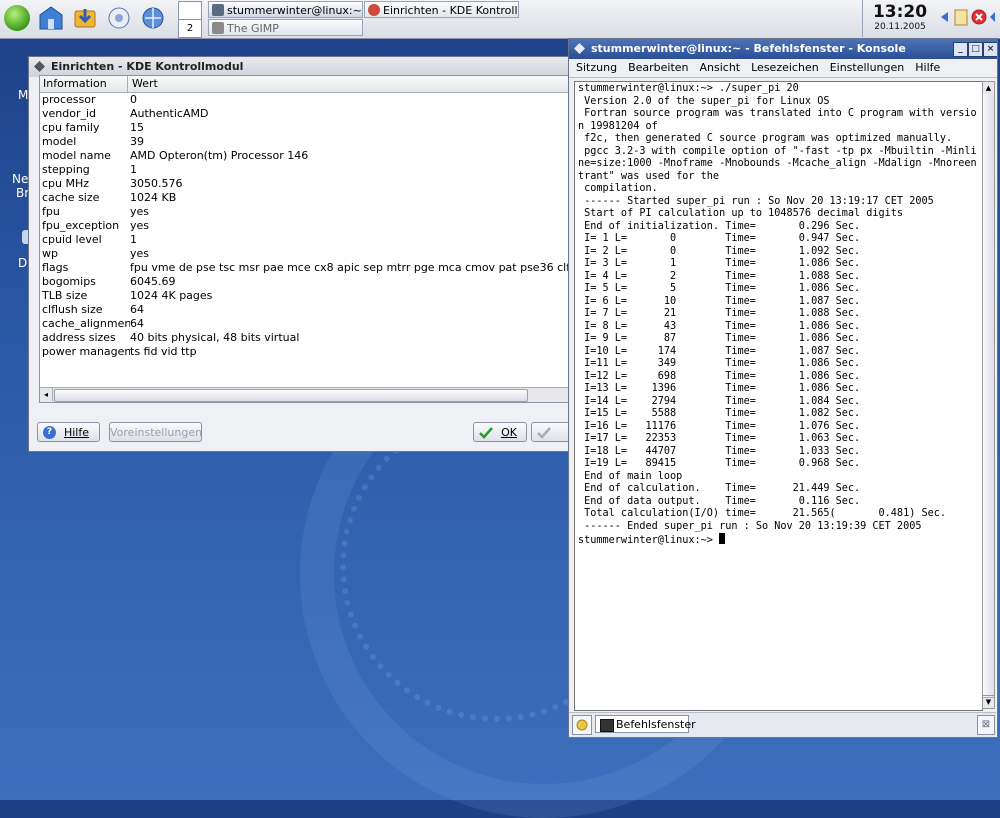  What do you see at coordinates (127, 84) in the screenshot?
I see `column-separator` at bounding box center [127, 84].